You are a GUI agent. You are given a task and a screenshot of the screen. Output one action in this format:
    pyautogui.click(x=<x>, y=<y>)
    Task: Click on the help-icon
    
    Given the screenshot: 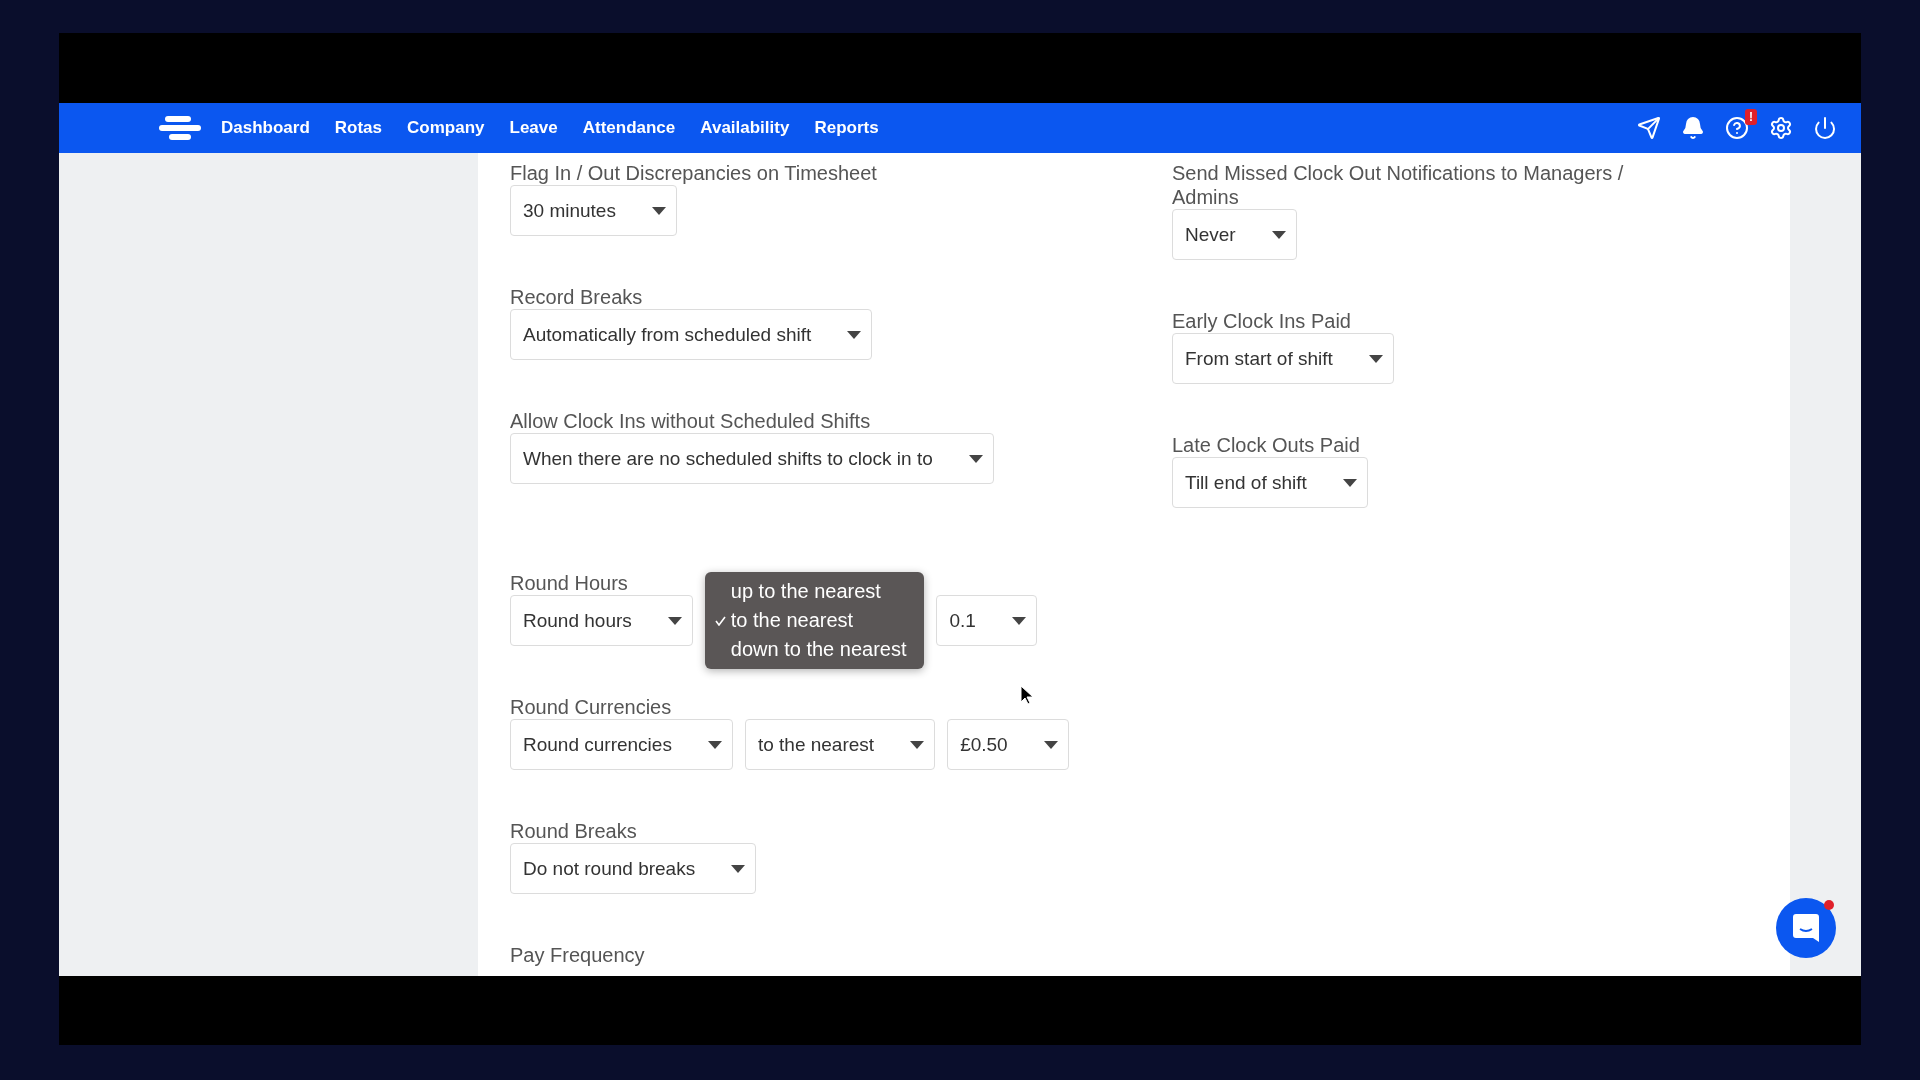 What is the action you would take?
    pyautogui.click(x=1737, y=128)
    